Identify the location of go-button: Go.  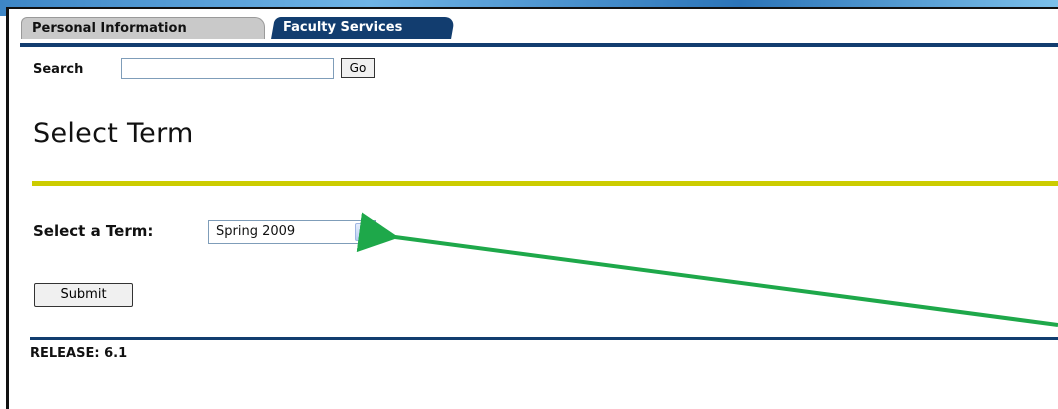
(358, 68).